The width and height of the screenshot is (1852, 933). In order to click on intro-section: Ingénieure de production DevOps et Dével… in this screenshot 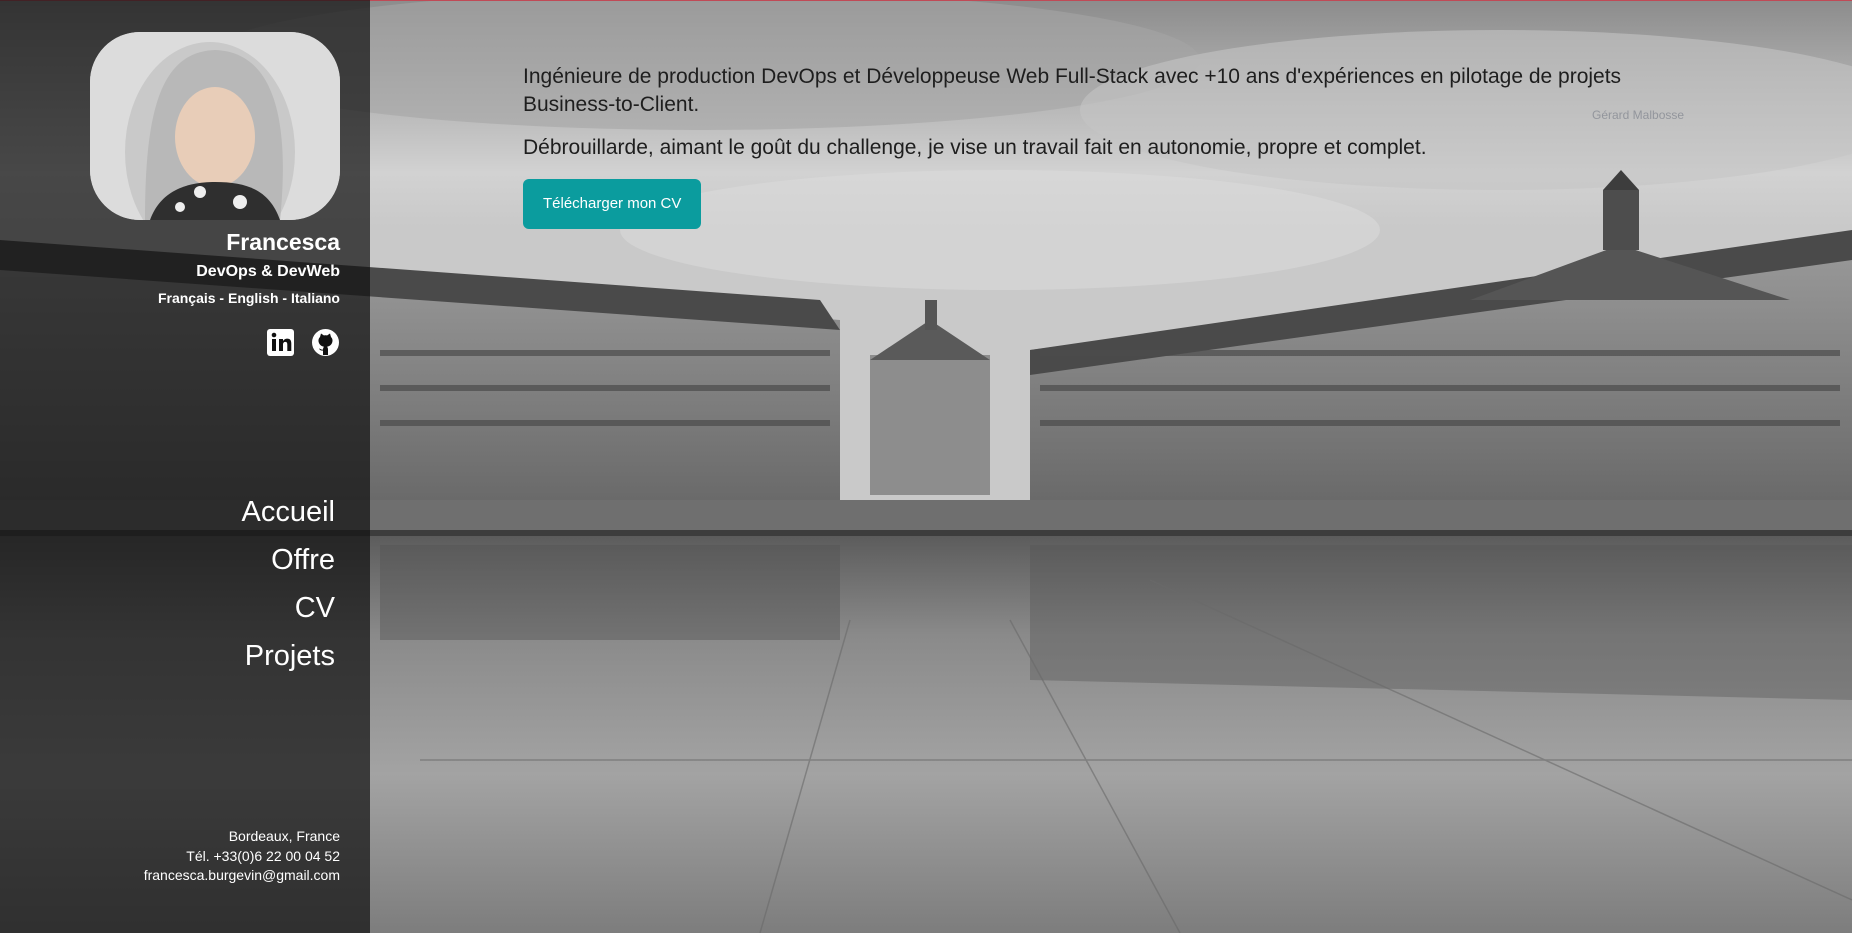, I will do `click(1073, 146)`.